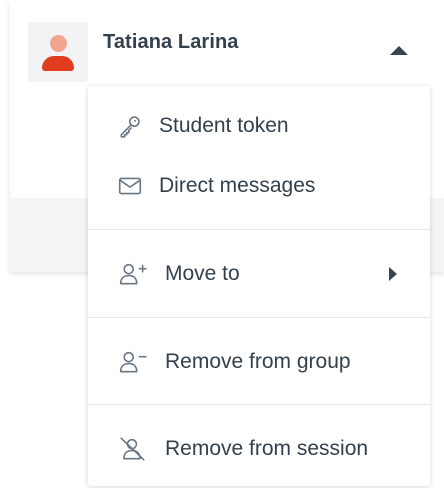 This screenshot has width=444, height=488. Describe the element at coordinates (259, 274) in the screenshot. I see `menu-item-move-to: Move to` at that location.